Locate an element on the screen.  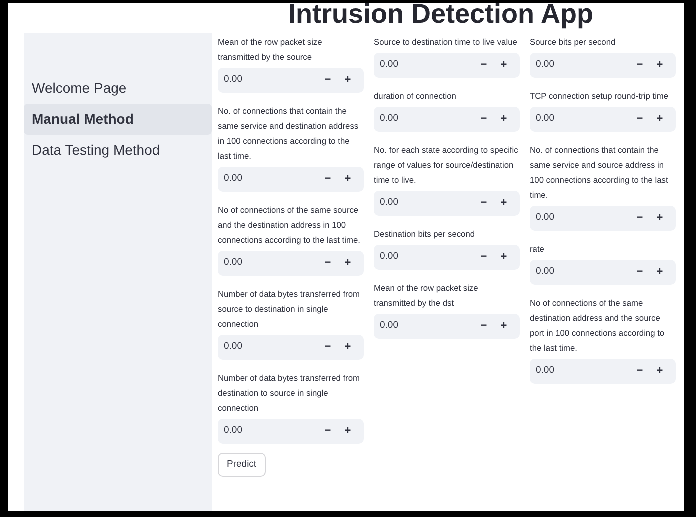
field-label: No. of connections that contain the same service and destination address in 100 connections according to the last time. is located at coordinates (289, 134).